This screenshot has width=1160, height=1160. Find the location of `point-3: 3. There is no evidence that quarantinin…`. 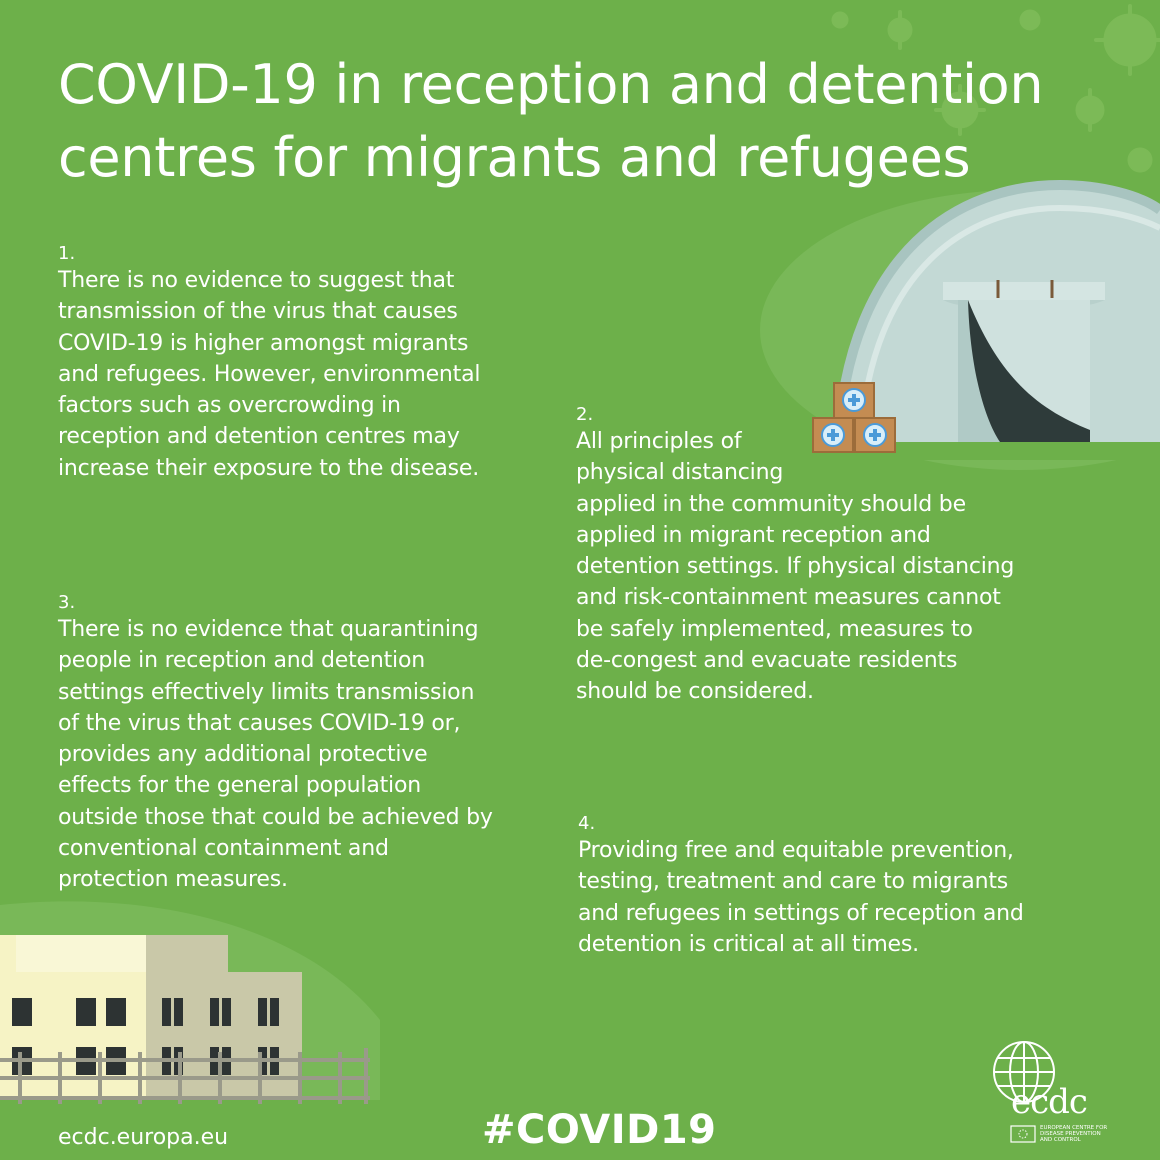

point-3: 3. There is no evidence that quarantinin… is located at coordinates (293, 744).